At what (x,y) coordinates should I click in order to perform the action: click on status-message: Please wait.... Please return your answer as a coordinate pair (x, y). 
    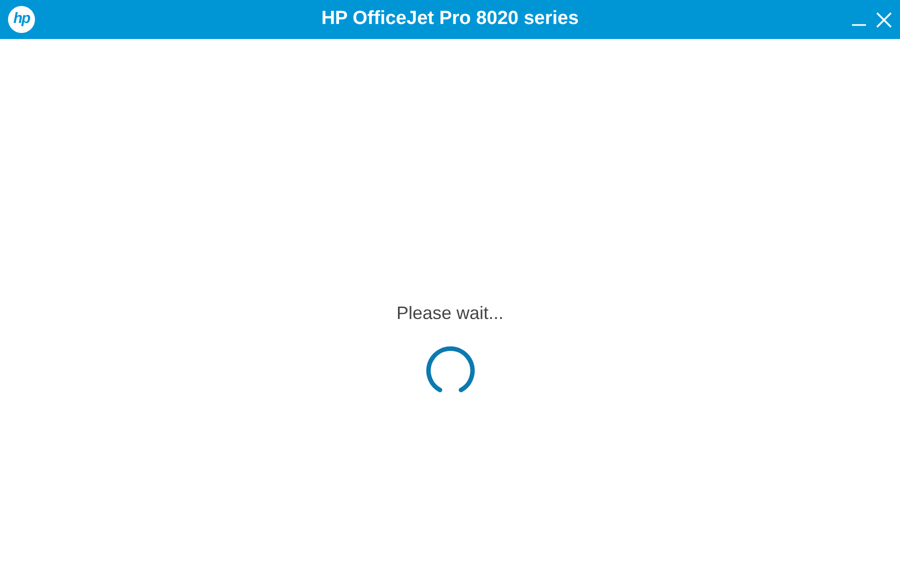
    Looking at the image, I should click on (450, 313).